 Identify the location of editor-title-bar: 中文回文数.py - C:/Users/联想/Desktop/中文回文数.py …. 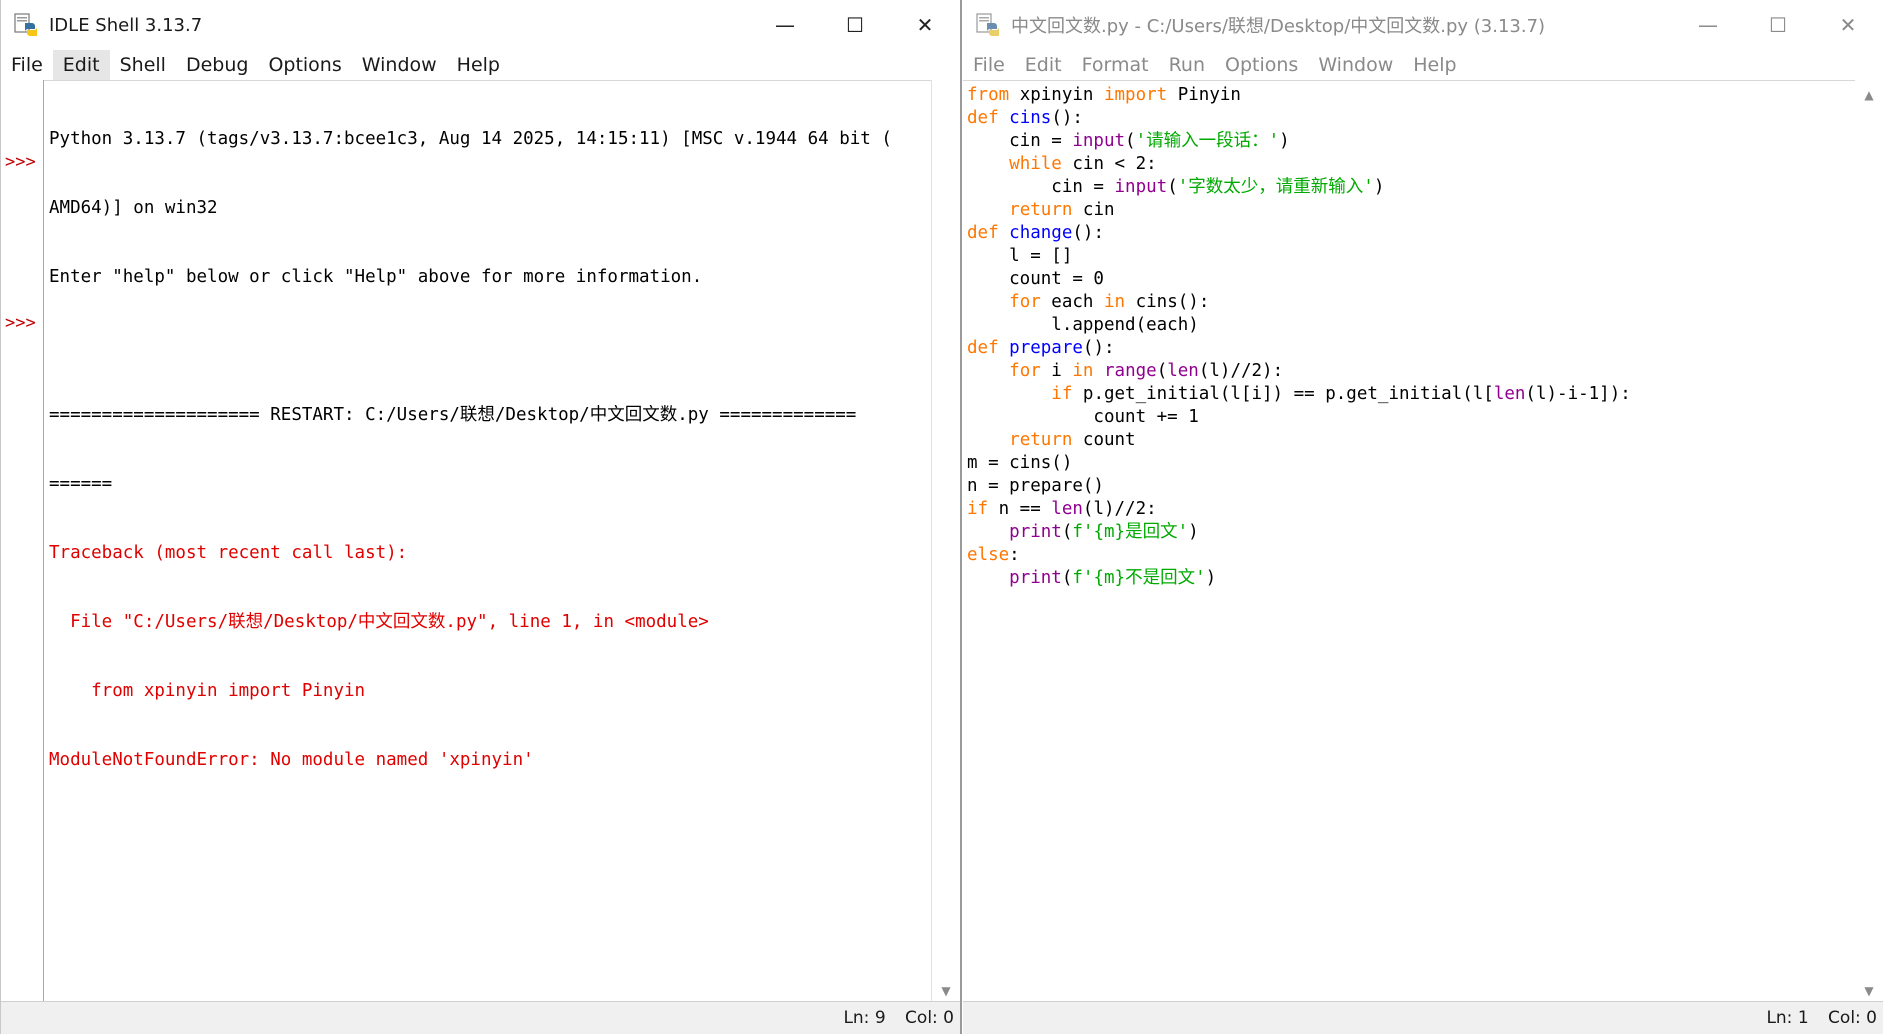
(1423, 25).